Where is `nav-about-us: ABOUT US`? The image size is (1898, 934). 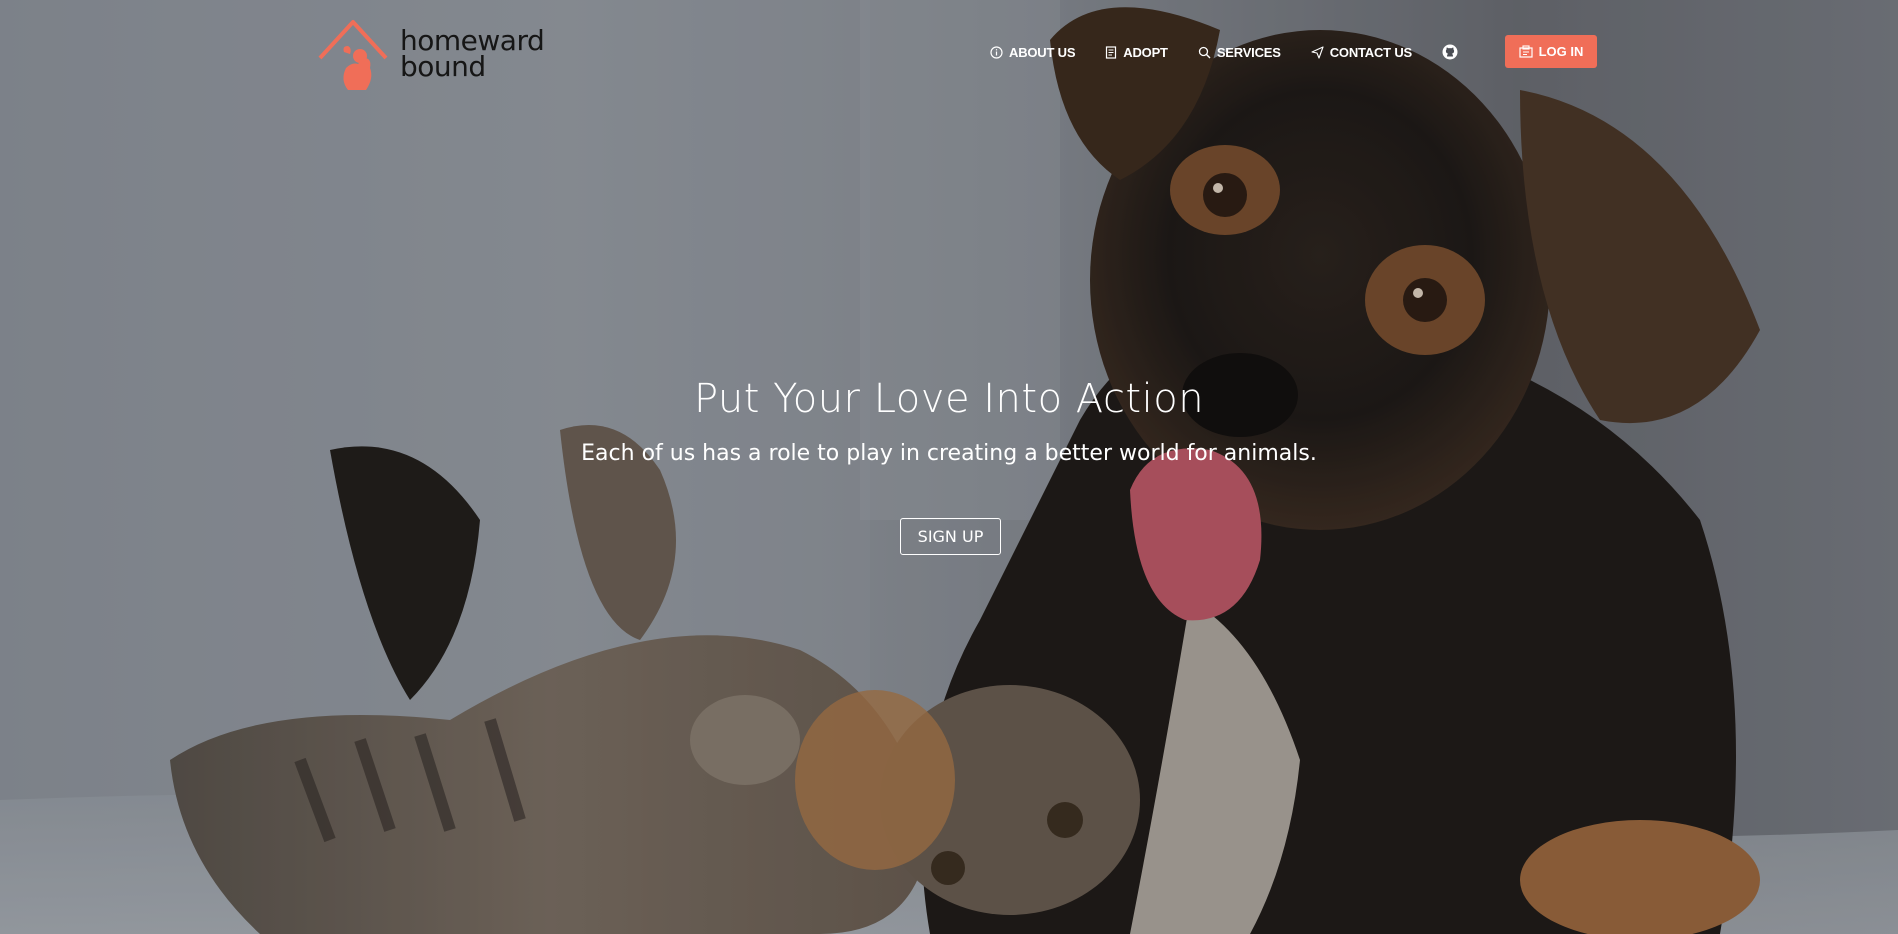 nav-about-us: ABOUT US is located at coordinates (1032, 52).